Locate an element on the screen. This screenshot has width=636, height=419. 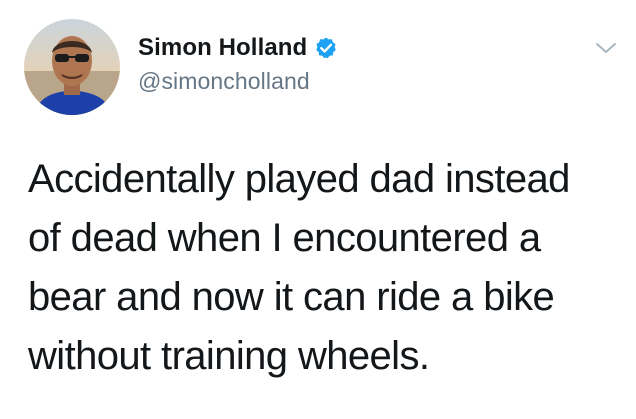
tweet-text-line: without training wheels. is located at coordinates (229, 356).